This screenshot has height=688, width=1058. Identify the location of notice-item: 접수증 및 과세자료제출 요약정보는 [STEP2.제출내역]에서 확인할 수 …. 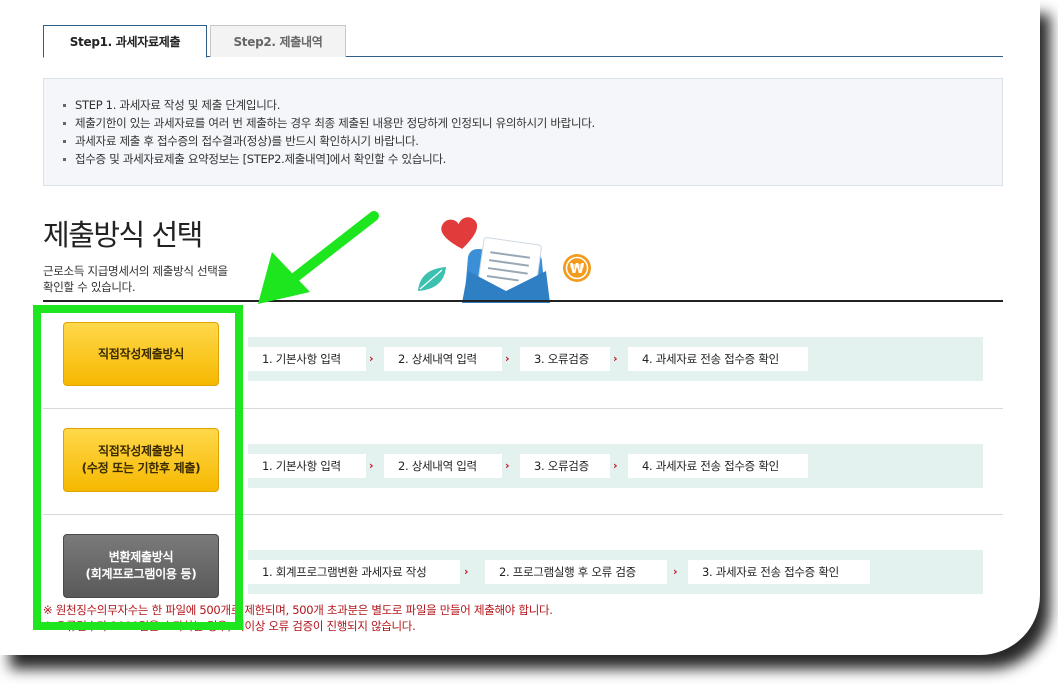
(532, 159).